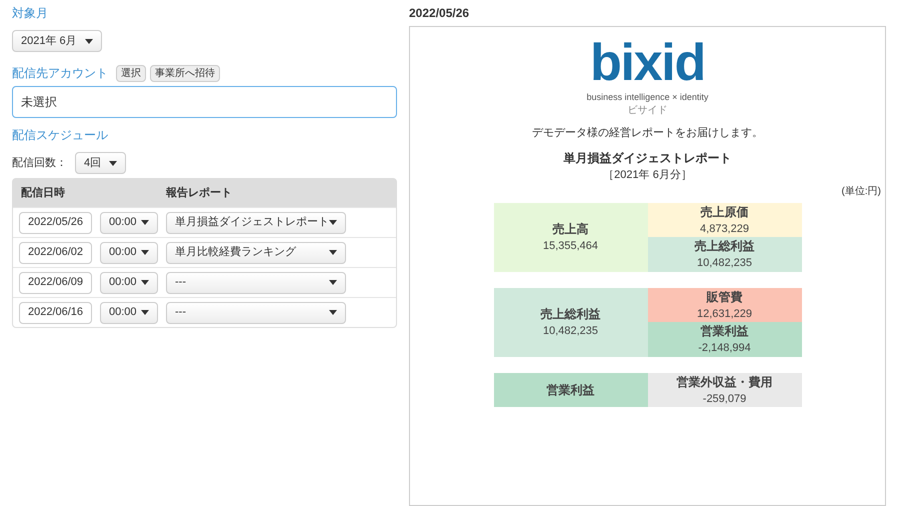 The height and width of the screenshot is (506, 900). I want to click on small-button: 選択, so click(131, 73).